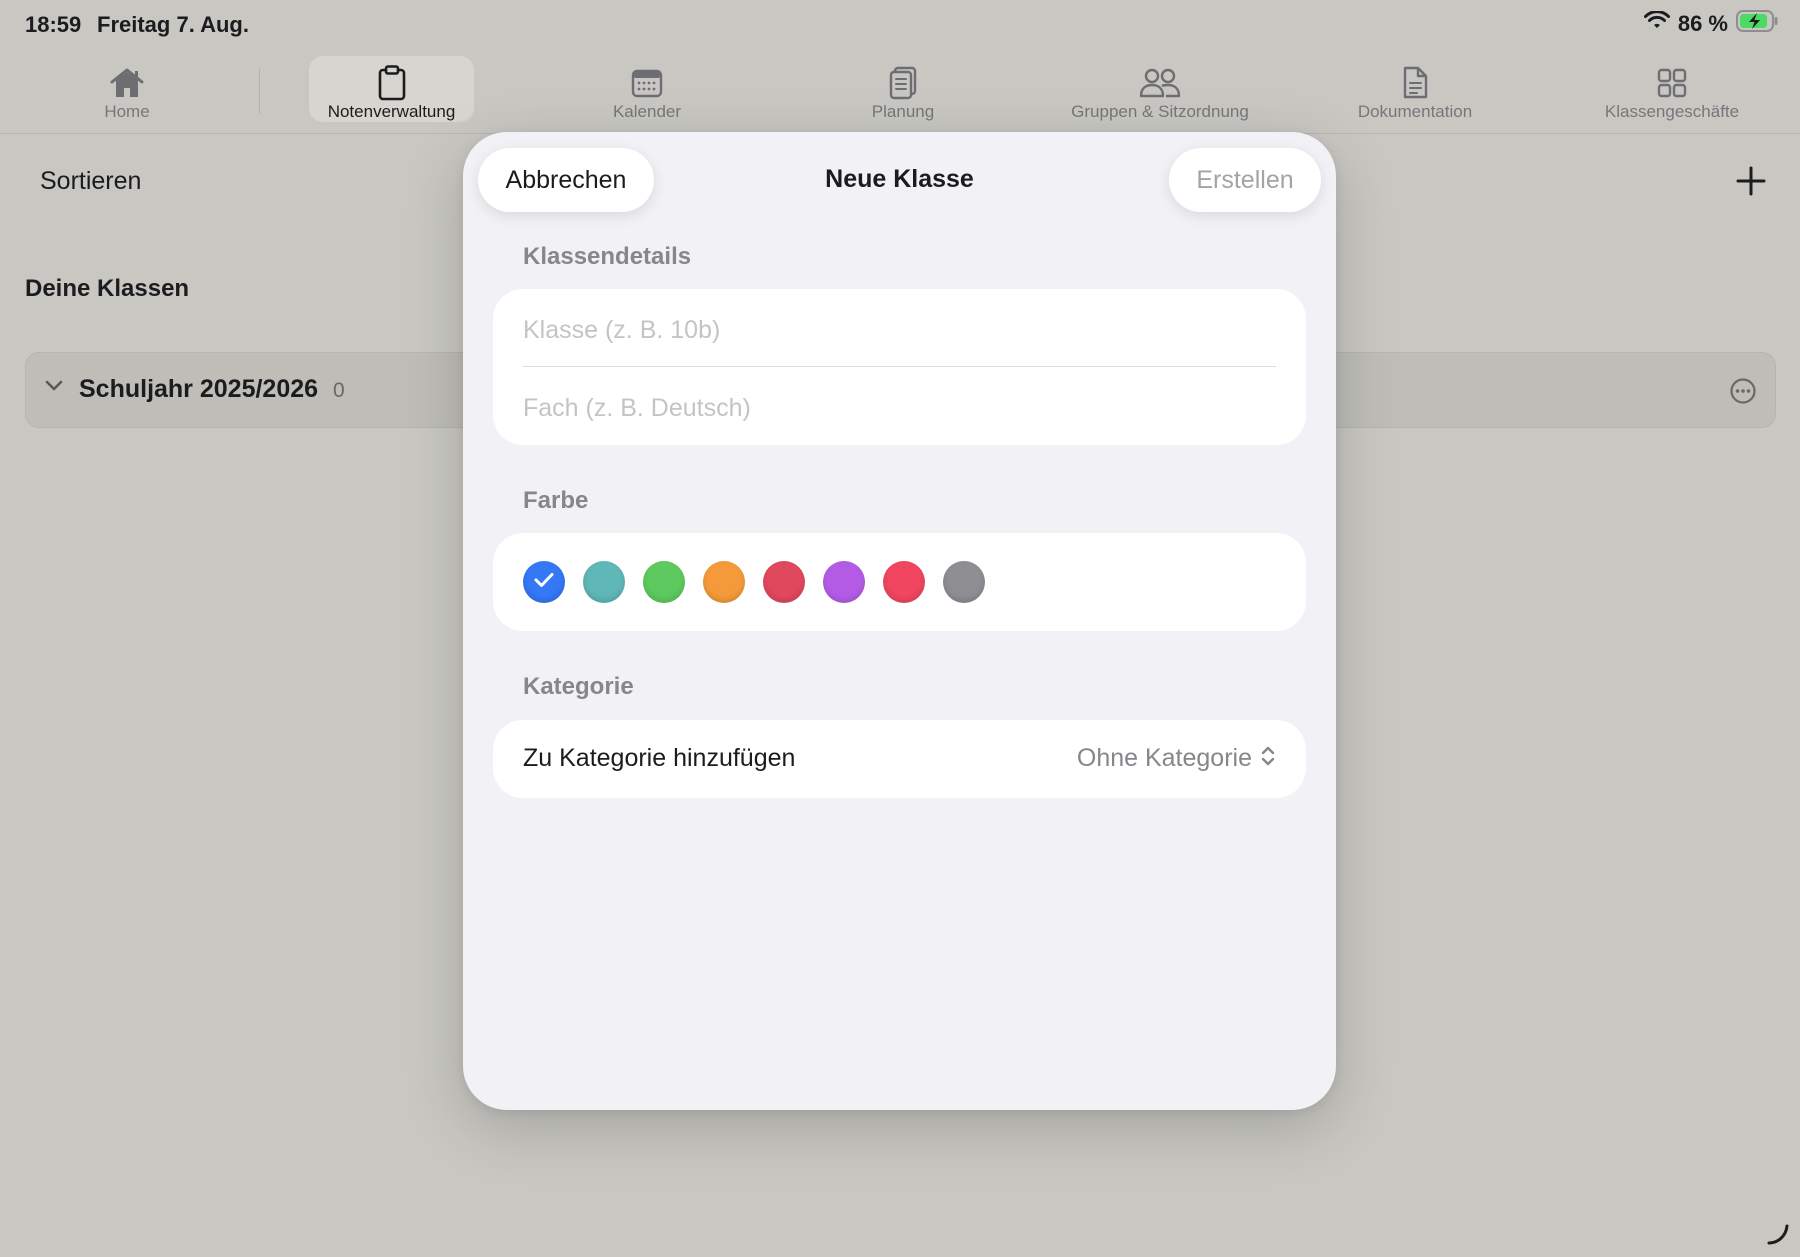  What do you see at coordinates (1160, 111) in the screenshot?
I see `tab-label: Gruppen & Sitzordnung` at bounding box center [1160, 111].